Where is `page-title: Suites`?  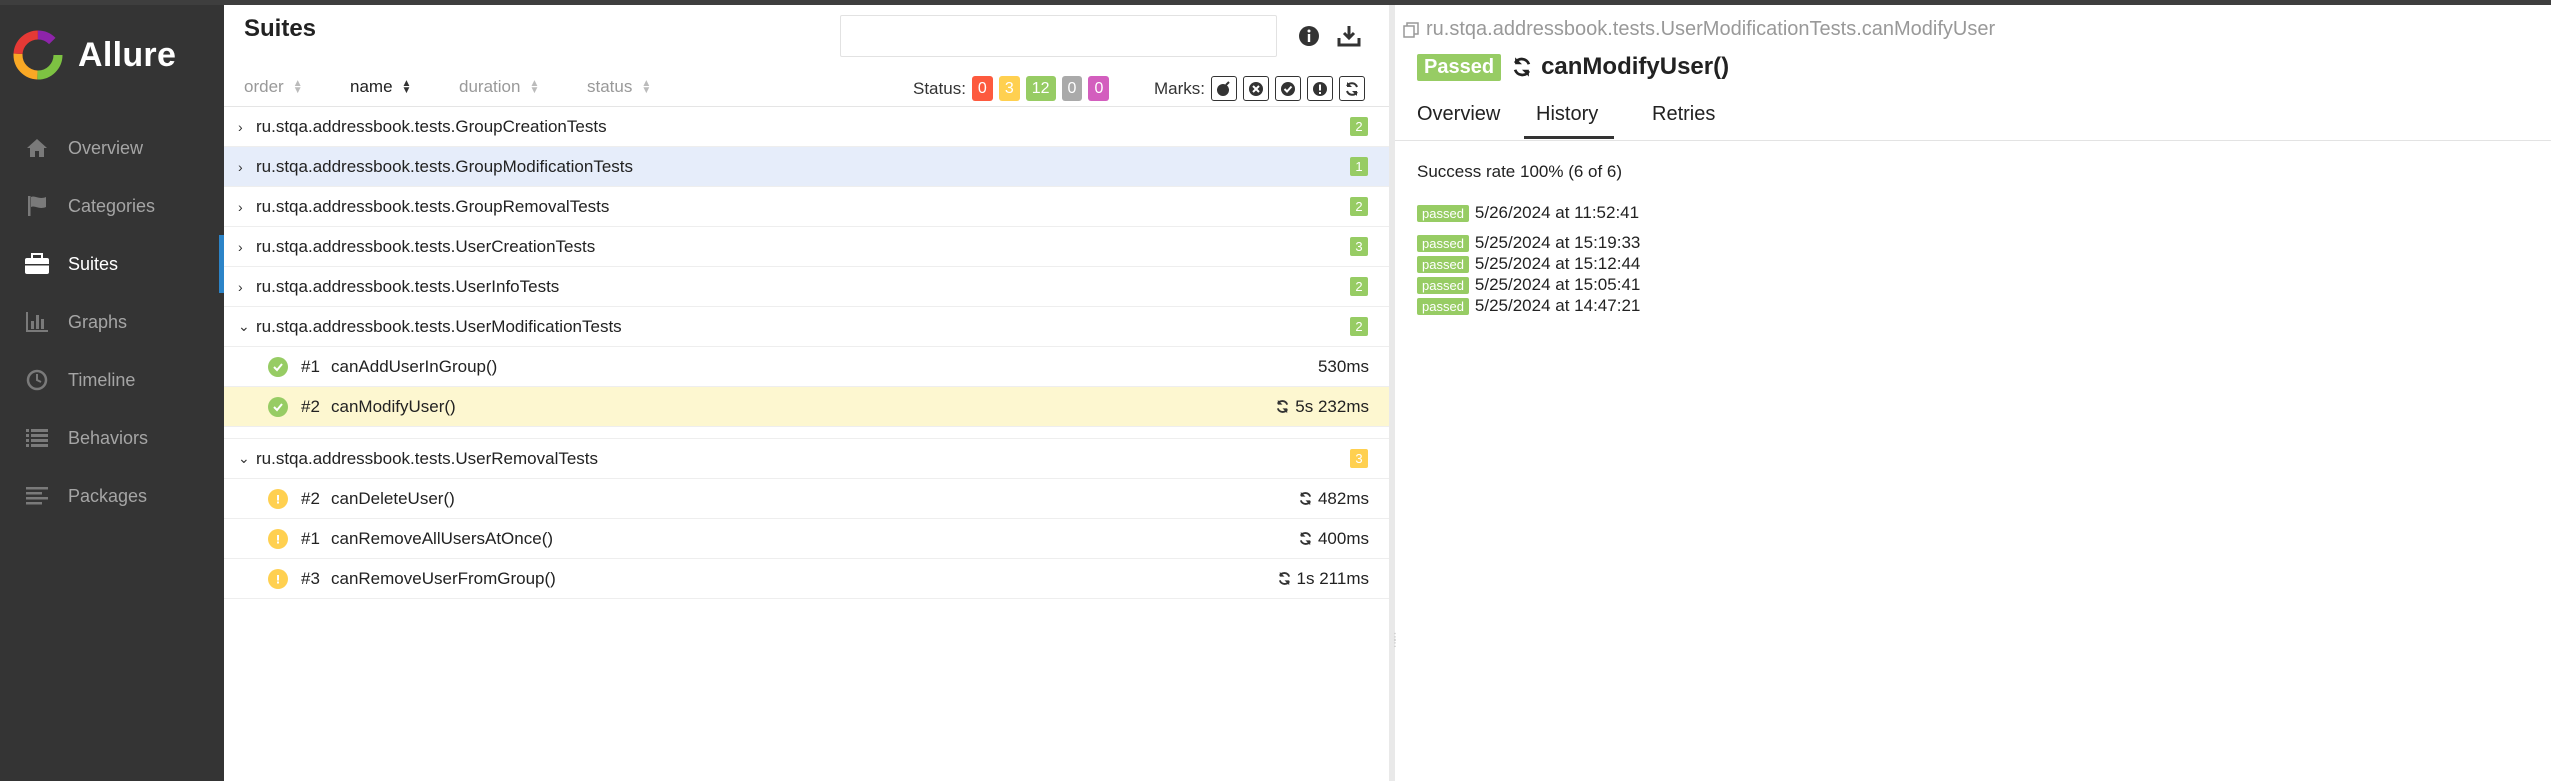 page-title: Suites is located at coordinates (280, 28).